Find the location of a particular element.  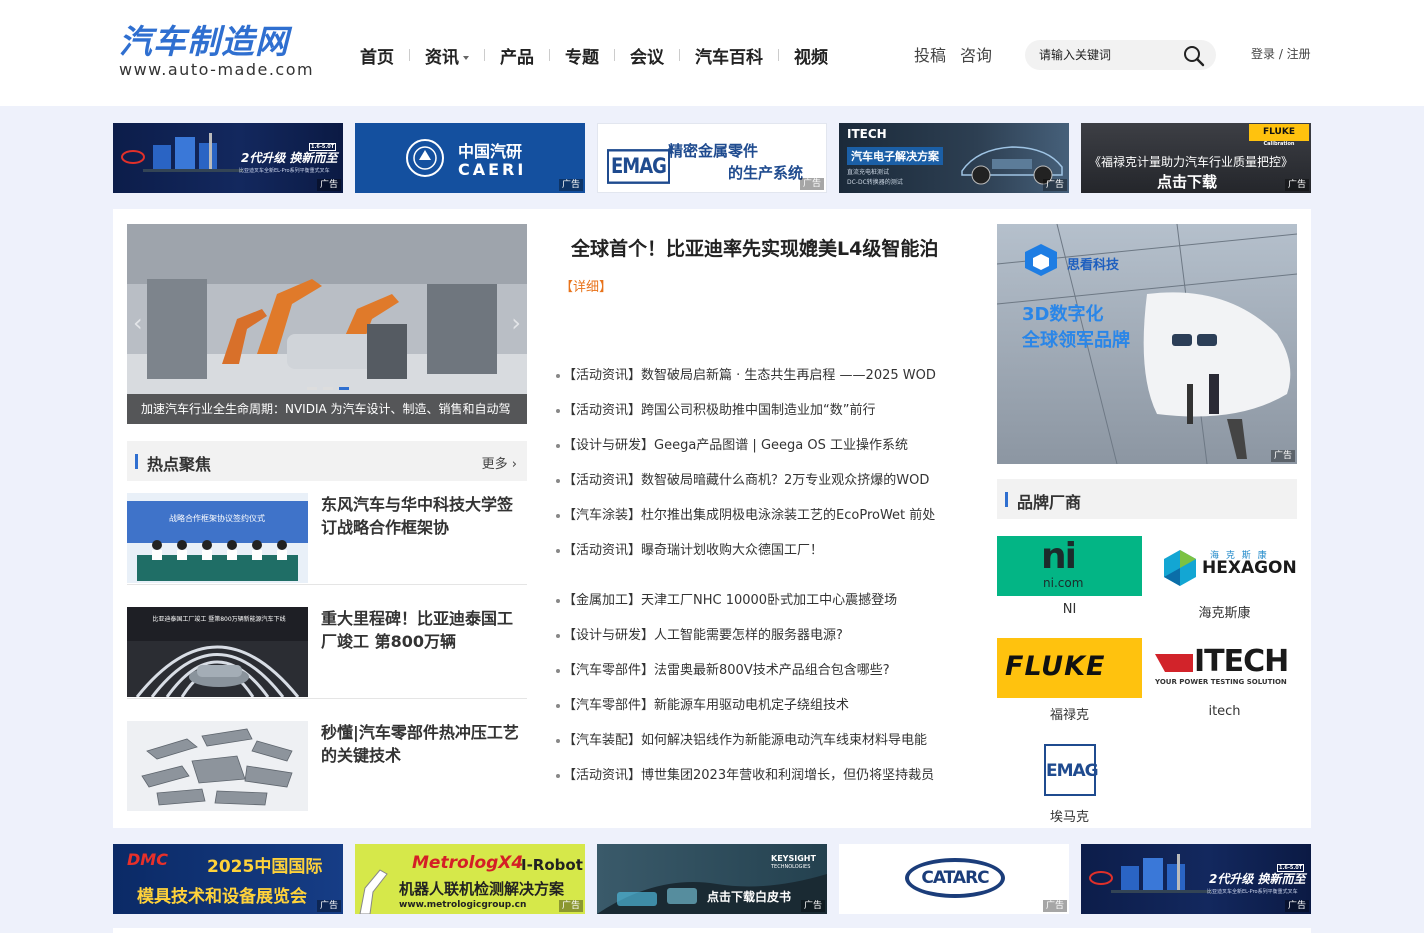

hot-item-title: 重大里程碑！比亚迪泰国工厂竣工 第800万辆 is located at coordinates (423, 630).